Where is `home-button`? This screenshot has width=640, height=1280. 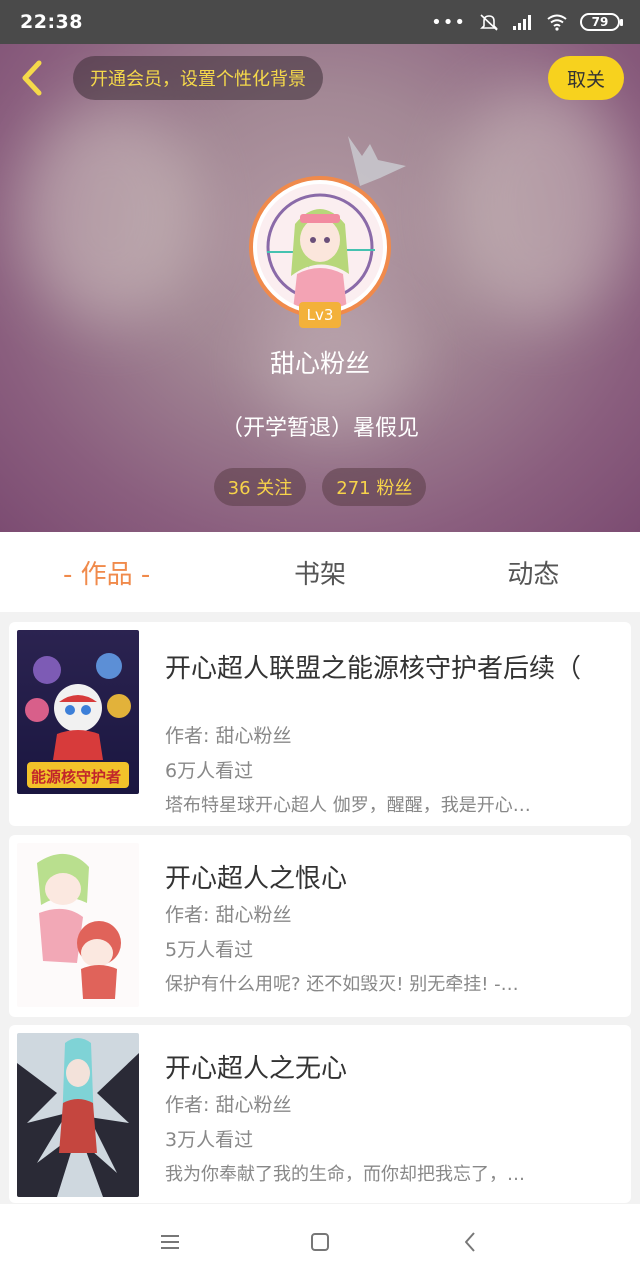
home-button is located at coordinates (320, 1242).